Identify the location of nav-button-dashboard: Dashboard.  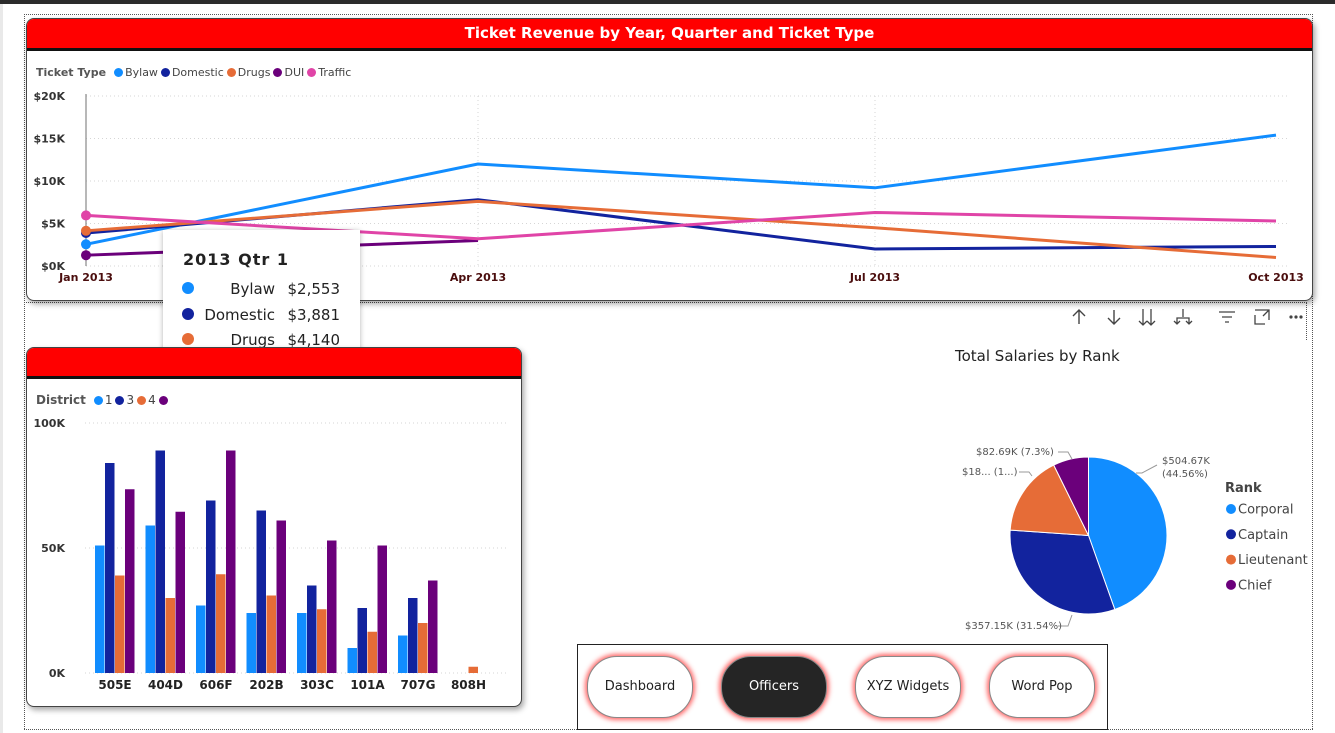
(640, 687).